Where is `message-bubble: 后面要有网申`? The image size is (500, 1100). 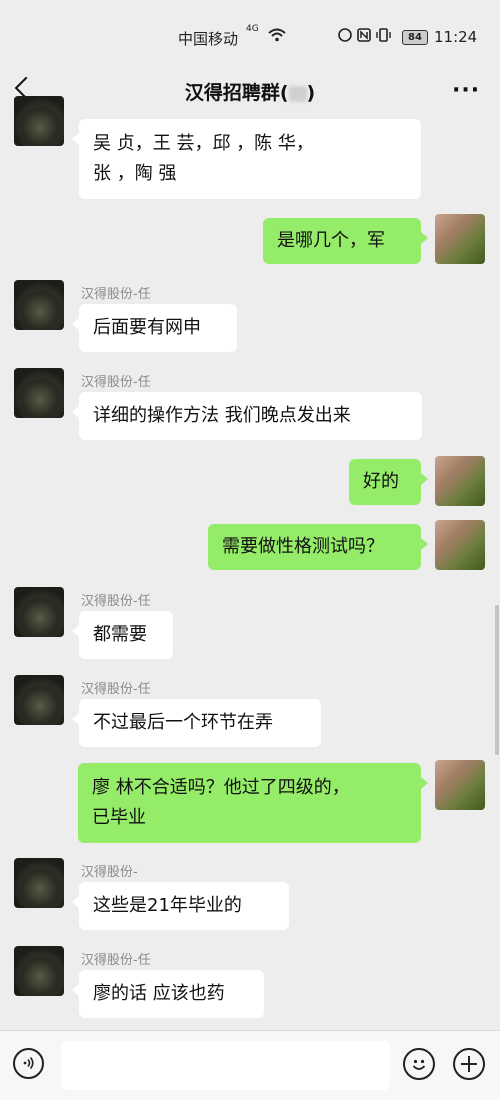 message-bubble: 后面要有网申 is located at coordinates (154, 328).